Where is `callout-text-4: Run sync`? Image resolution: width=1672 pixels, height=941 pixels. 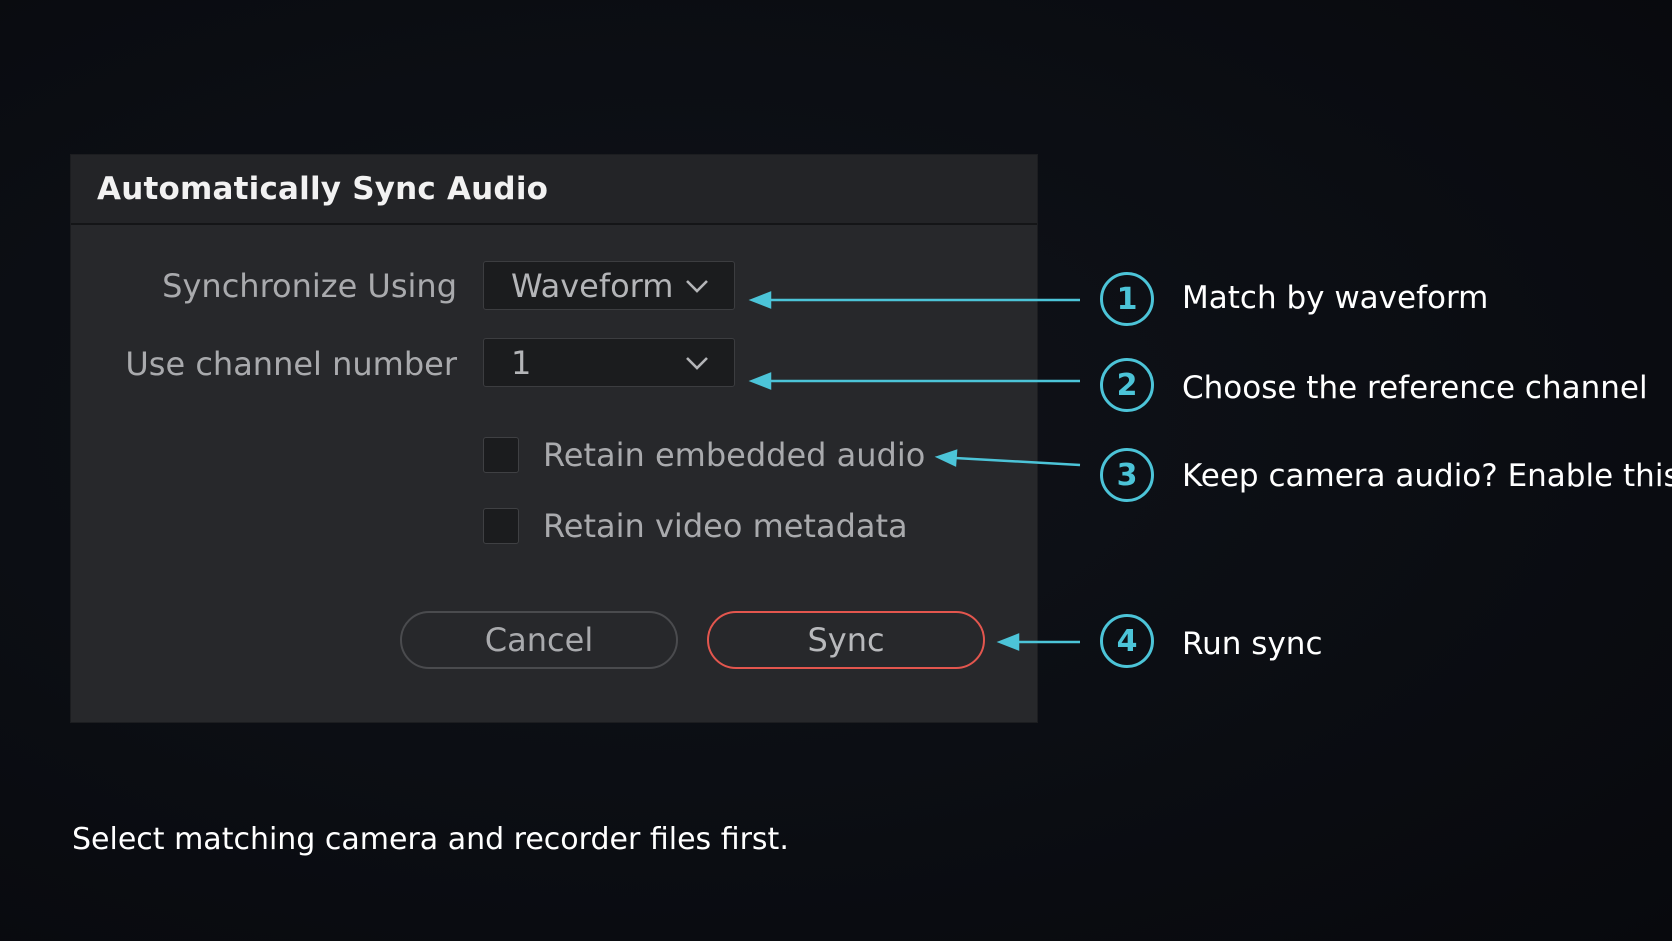
callout-text-4: Run sync is located at coordinates (1252, 644).